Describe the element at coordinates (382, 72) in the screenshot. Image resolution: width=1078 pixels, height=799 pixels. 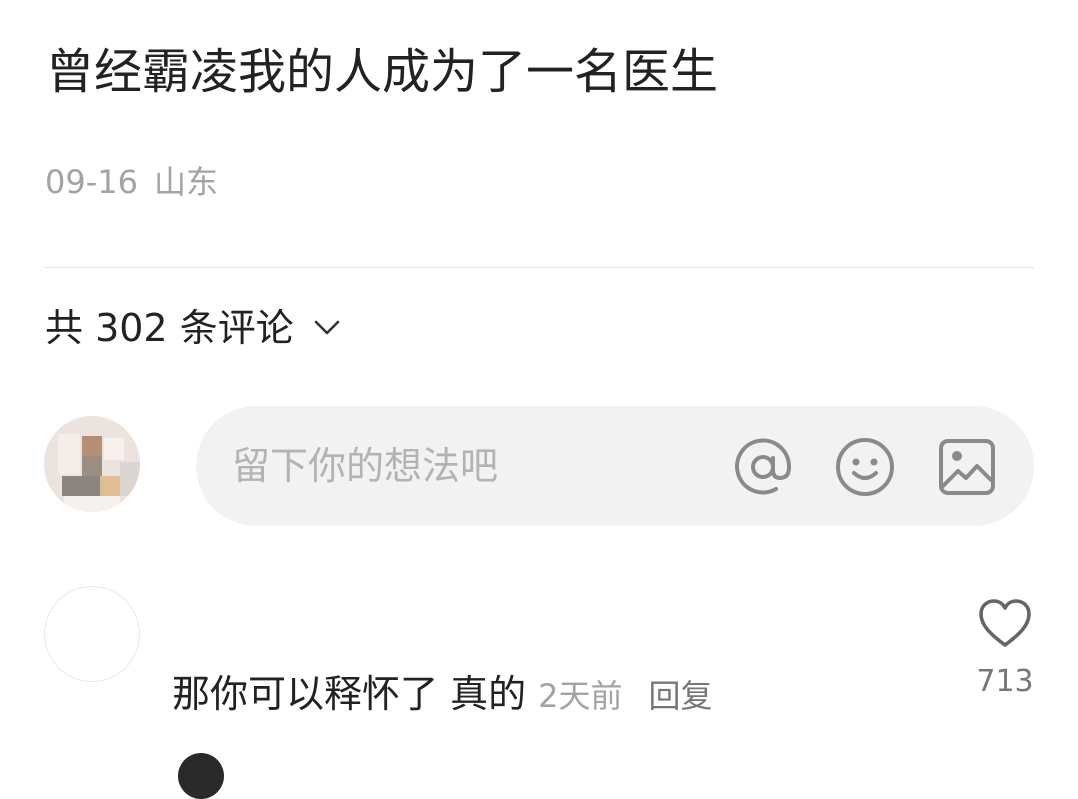
I see `post-title: 曾经霸凌我的人成为了一名医生` at that location.